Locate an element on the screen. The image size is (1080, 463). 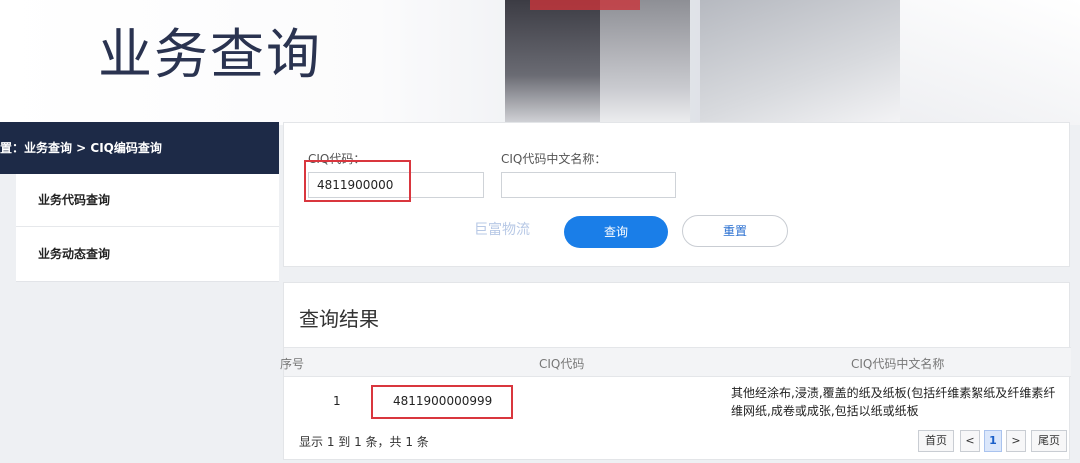
ciq-name-label: CIQ代码中文名称： is located at coordinates (554, 159).